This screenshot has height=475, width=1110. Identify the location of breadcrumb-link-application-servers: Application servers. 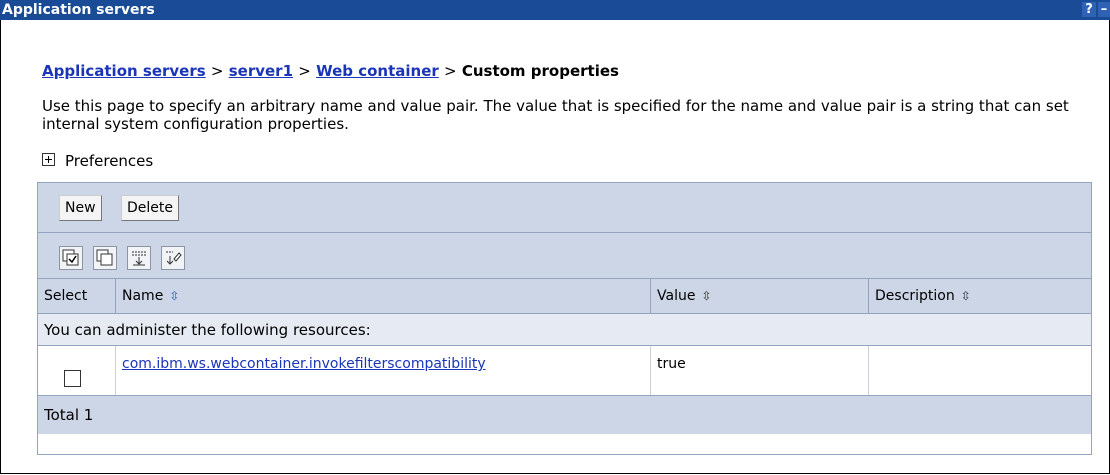
(124, 71).